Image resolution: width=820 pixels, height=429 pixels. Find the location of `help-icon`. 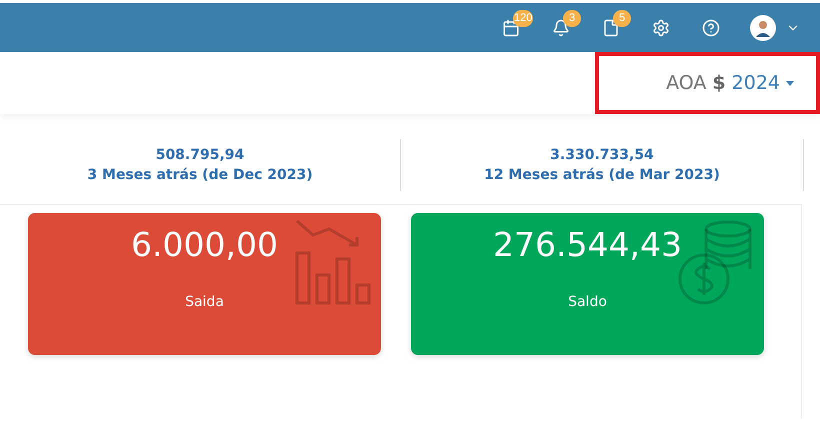

help-icon is located at coordinates (711, 27).